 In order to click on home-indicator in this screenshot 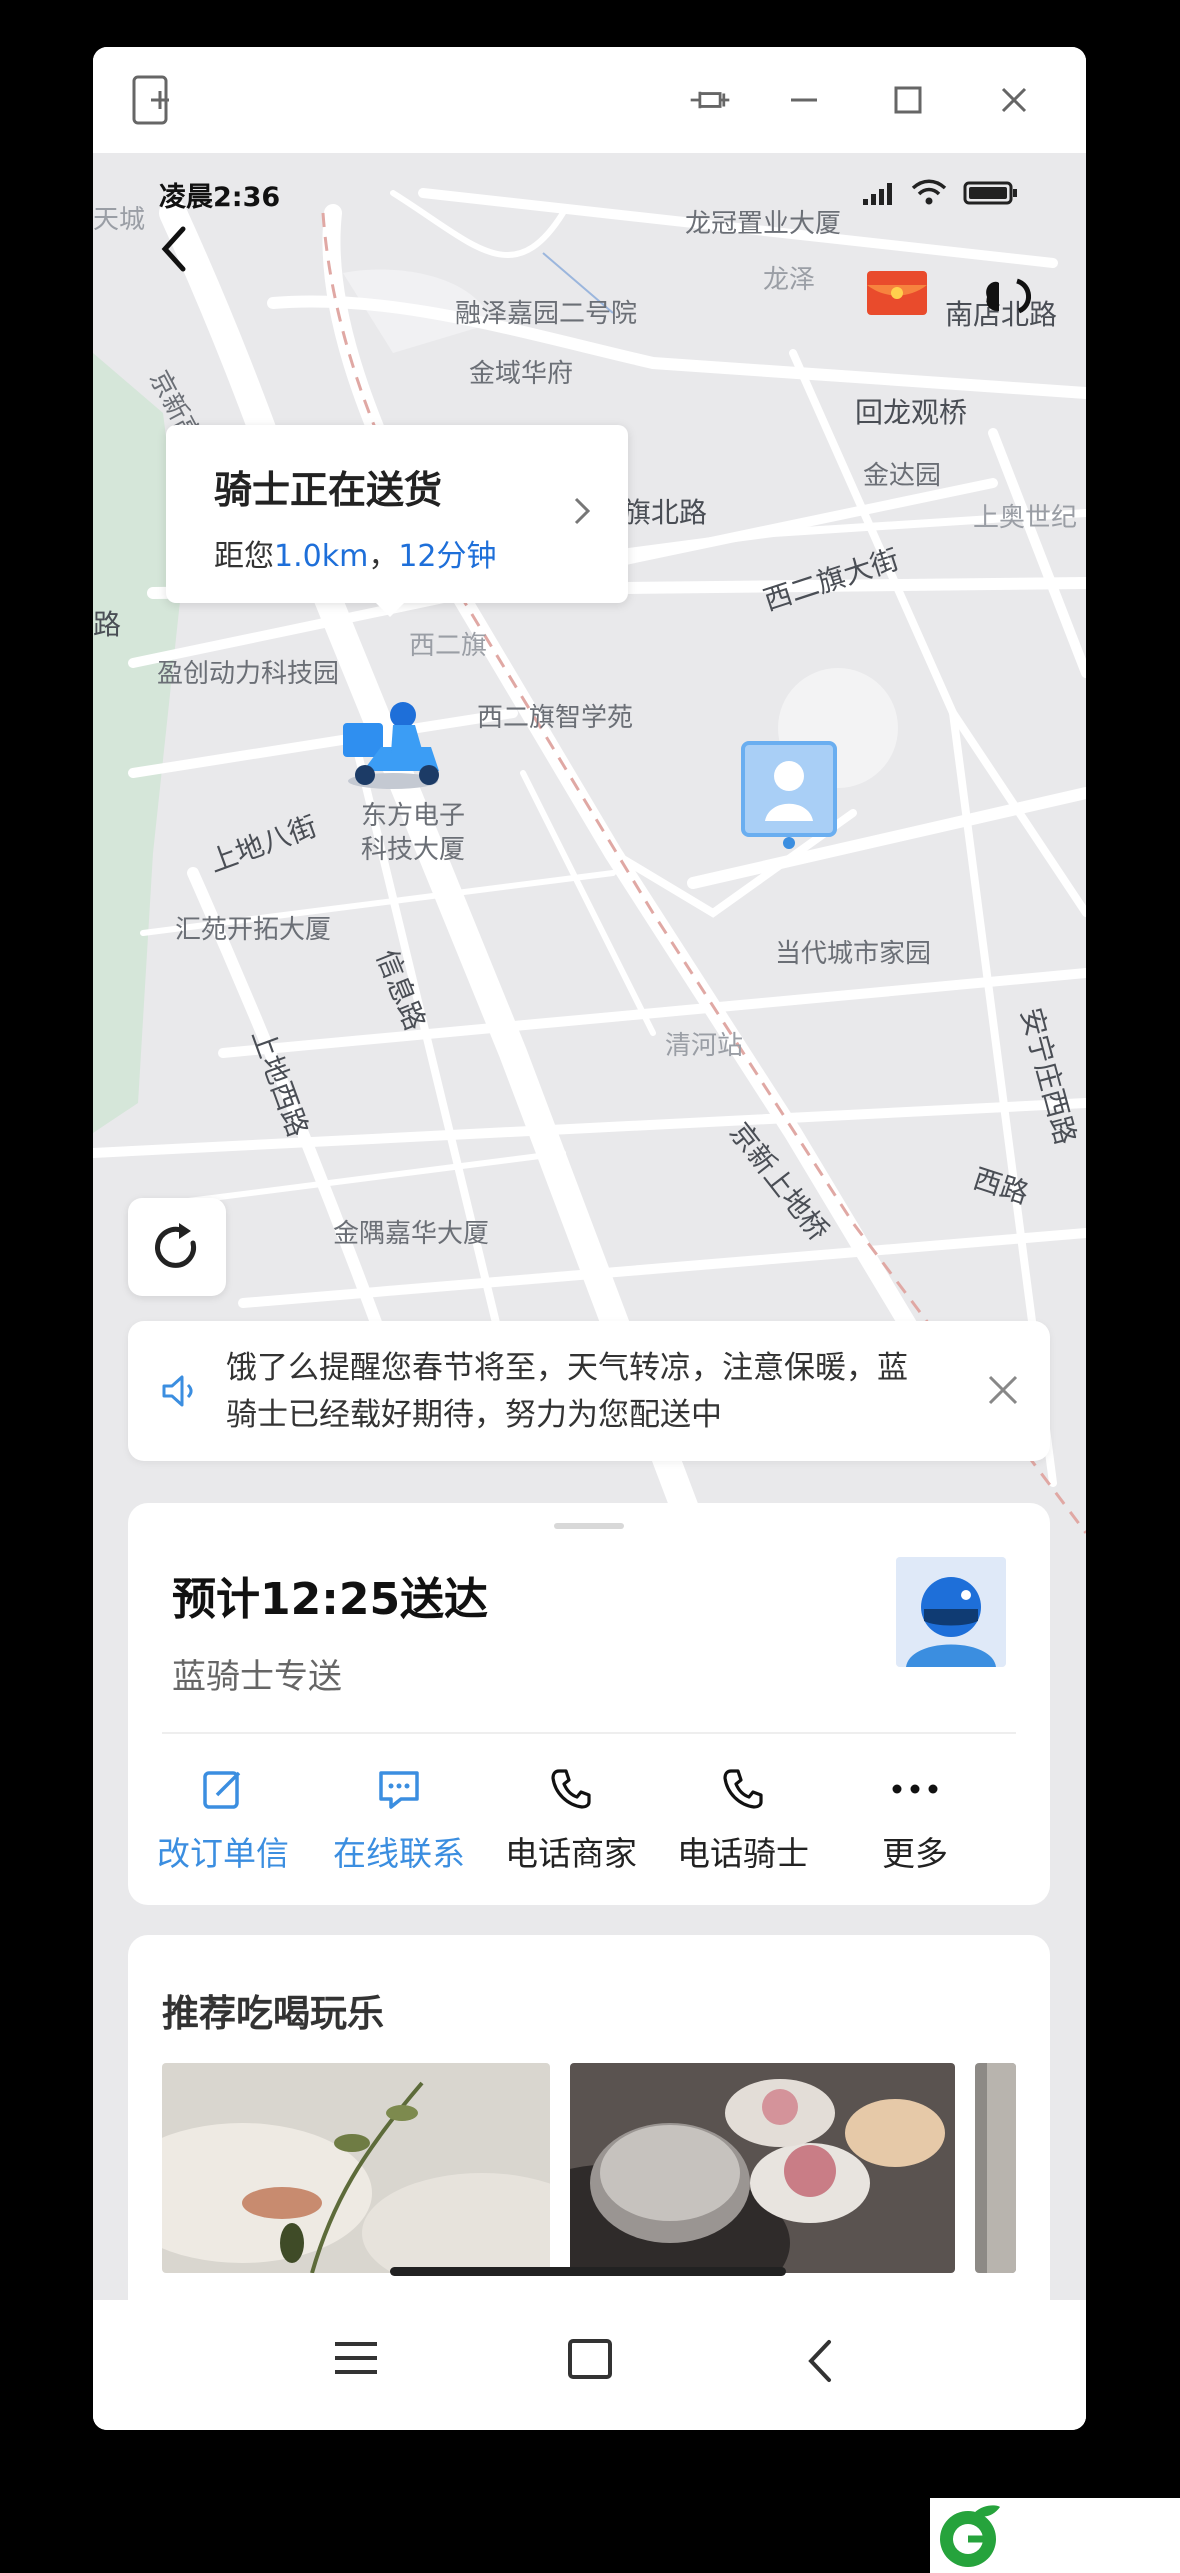, I will do `click(588, 2271)`.